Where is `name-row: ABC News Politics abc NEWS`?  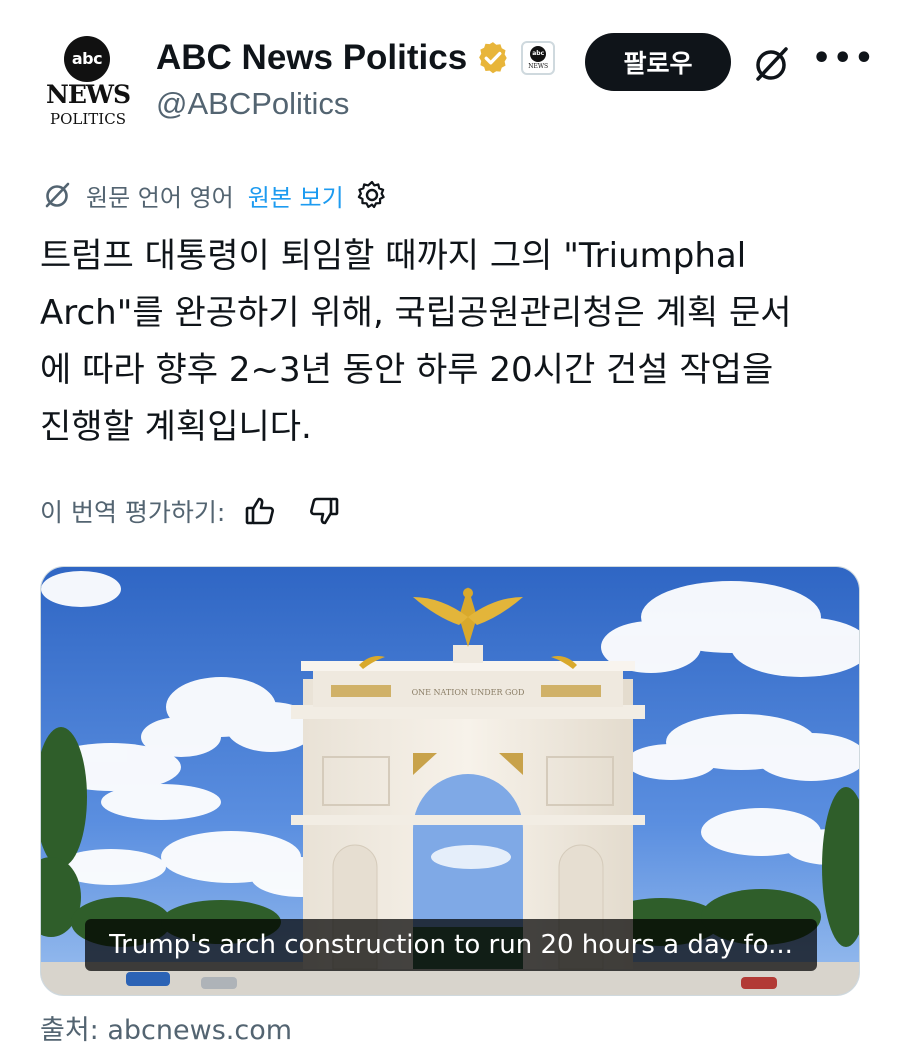 name-row: ABC News Politics abc NEWS is located at coordinates (356, 58).